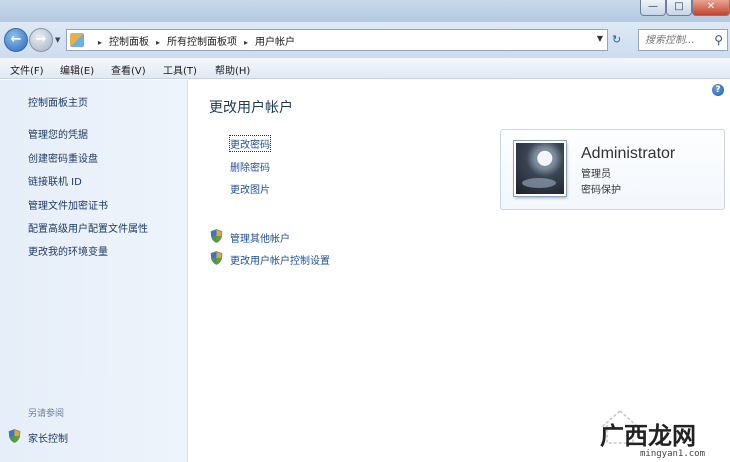 This screenshot has height=462, width=730. I want to click on breadcrumb: ▸ 控制面板 ▸ 所有控制面板项 ▸ 用户帐户, so click(193, 40).